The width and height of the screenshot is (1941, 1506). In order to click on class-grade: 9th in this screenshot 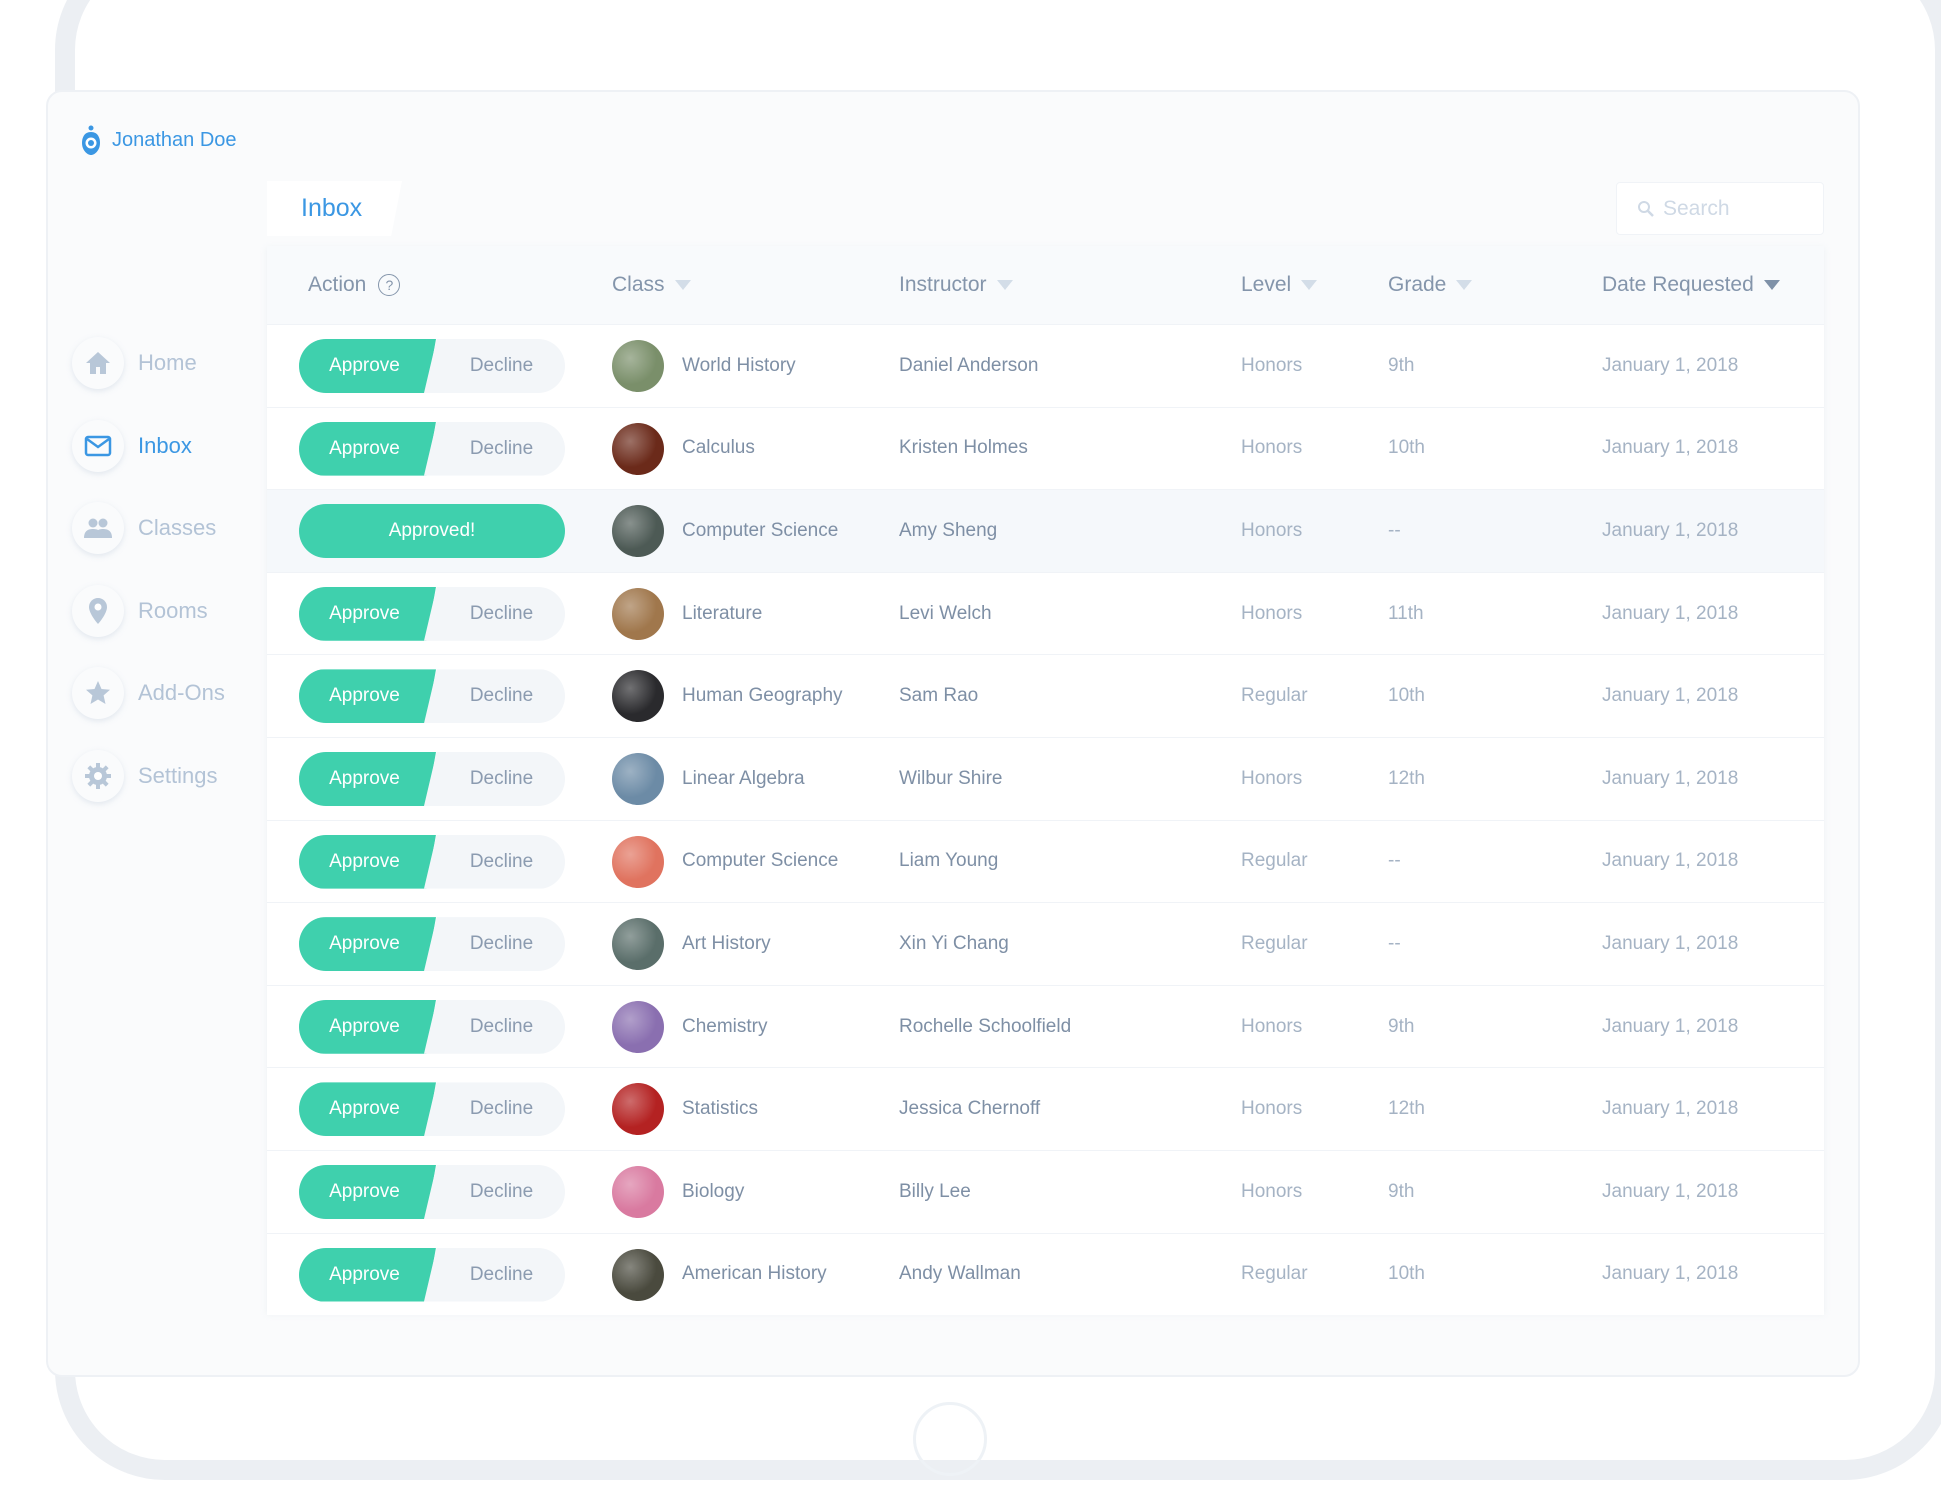, I will do `click(1401, 1191)`.